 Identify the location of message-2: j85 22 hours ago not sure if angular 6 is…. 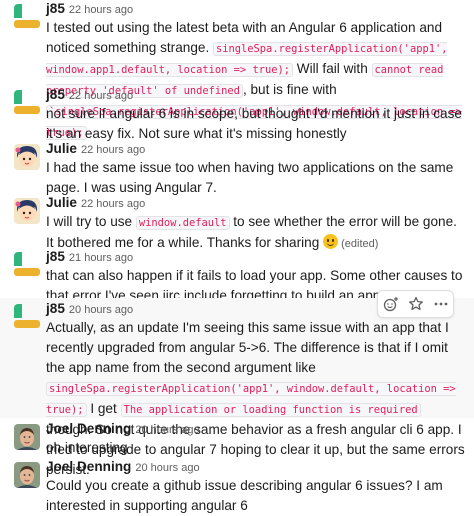
(237, 115).